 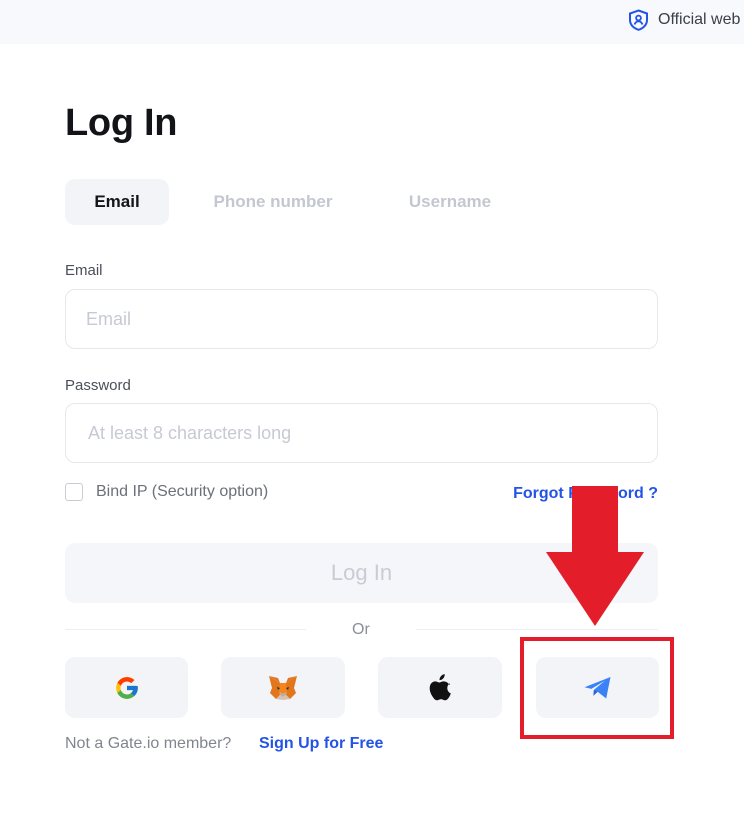 What do you see at coordinates (98, 385) in the screenshot?
I see `password-label: Password` at bounding box center [98, 385].